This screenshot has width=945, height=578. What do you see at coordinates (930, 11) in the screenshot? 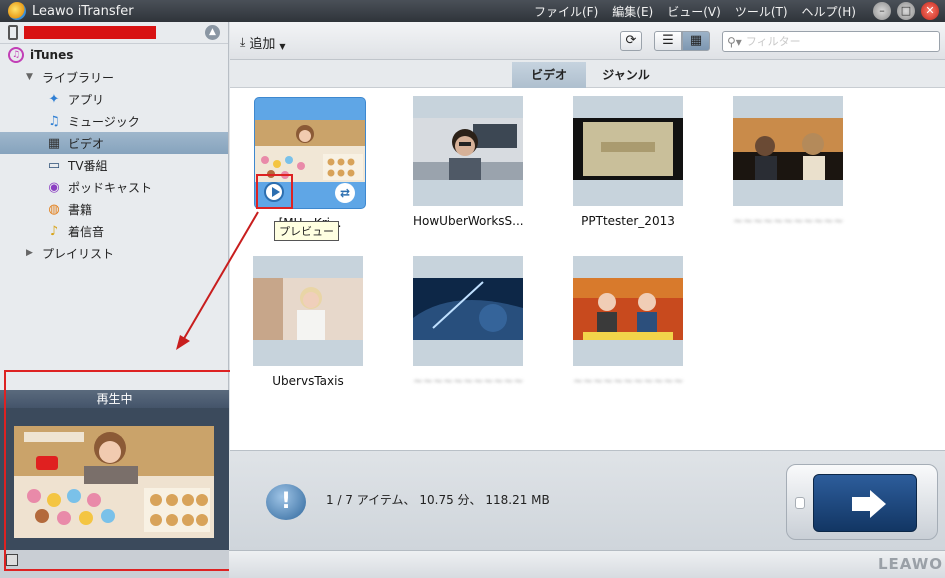
I see `close-button: ✕` at bounding box center [930, 11].